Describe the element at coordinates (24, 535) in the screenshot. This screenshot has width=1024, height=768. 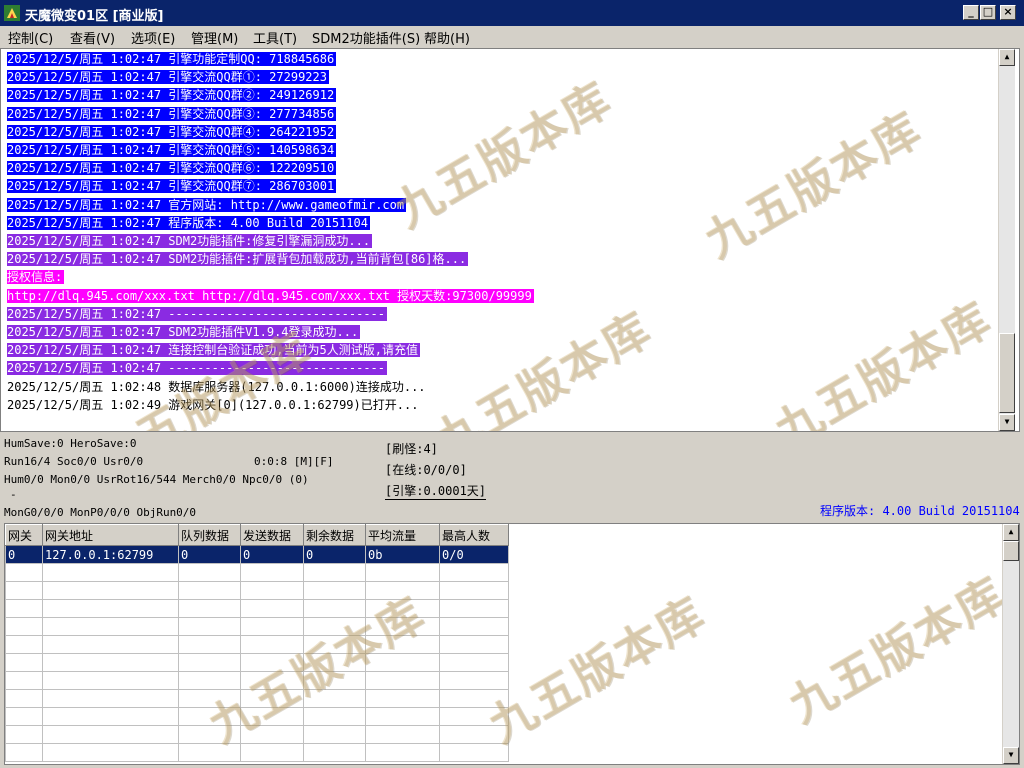
I see `col-gateway: 网关` at that location.